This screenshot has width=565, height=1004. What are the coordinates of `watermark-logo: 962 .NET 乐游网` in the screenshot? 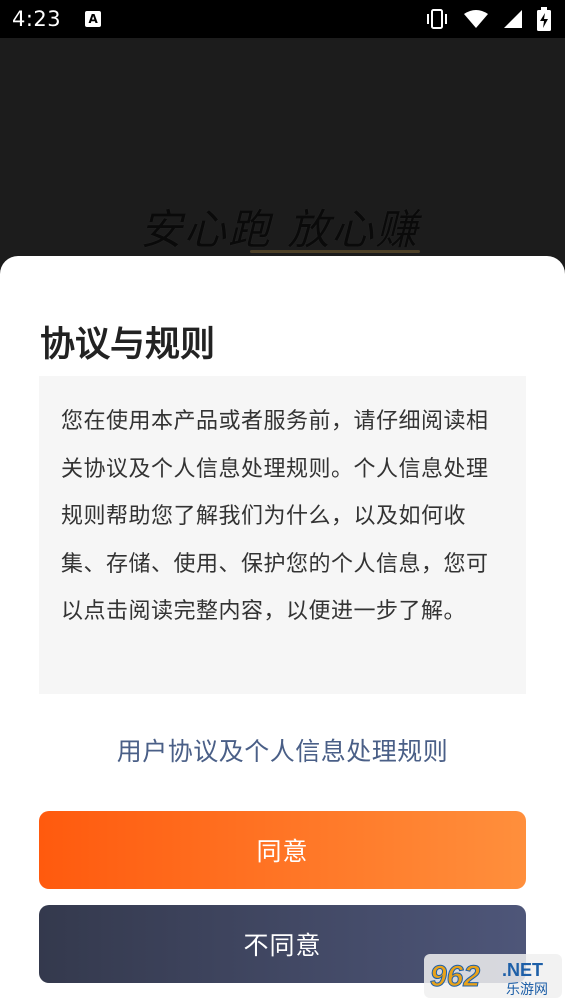 It's located at (493, 976).